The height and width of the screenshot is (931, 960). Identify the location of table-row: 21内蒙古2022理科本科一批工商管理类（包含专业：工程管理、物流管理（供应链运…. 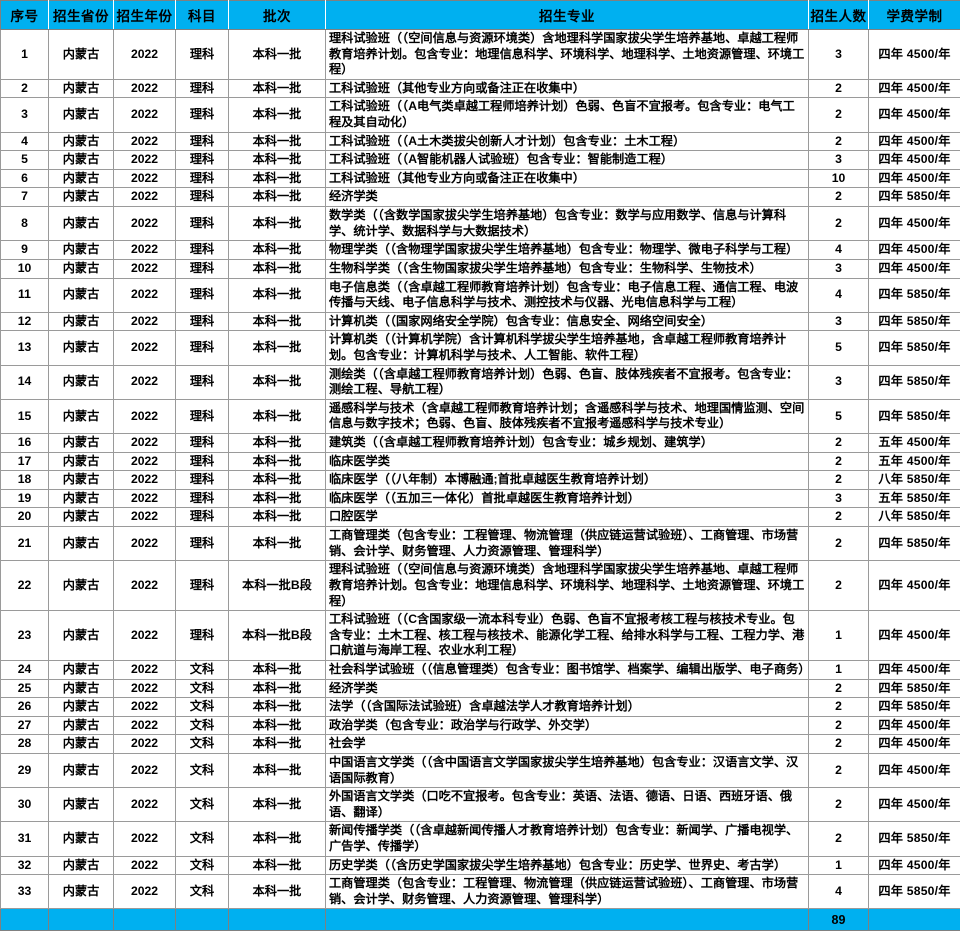
(480, 544).